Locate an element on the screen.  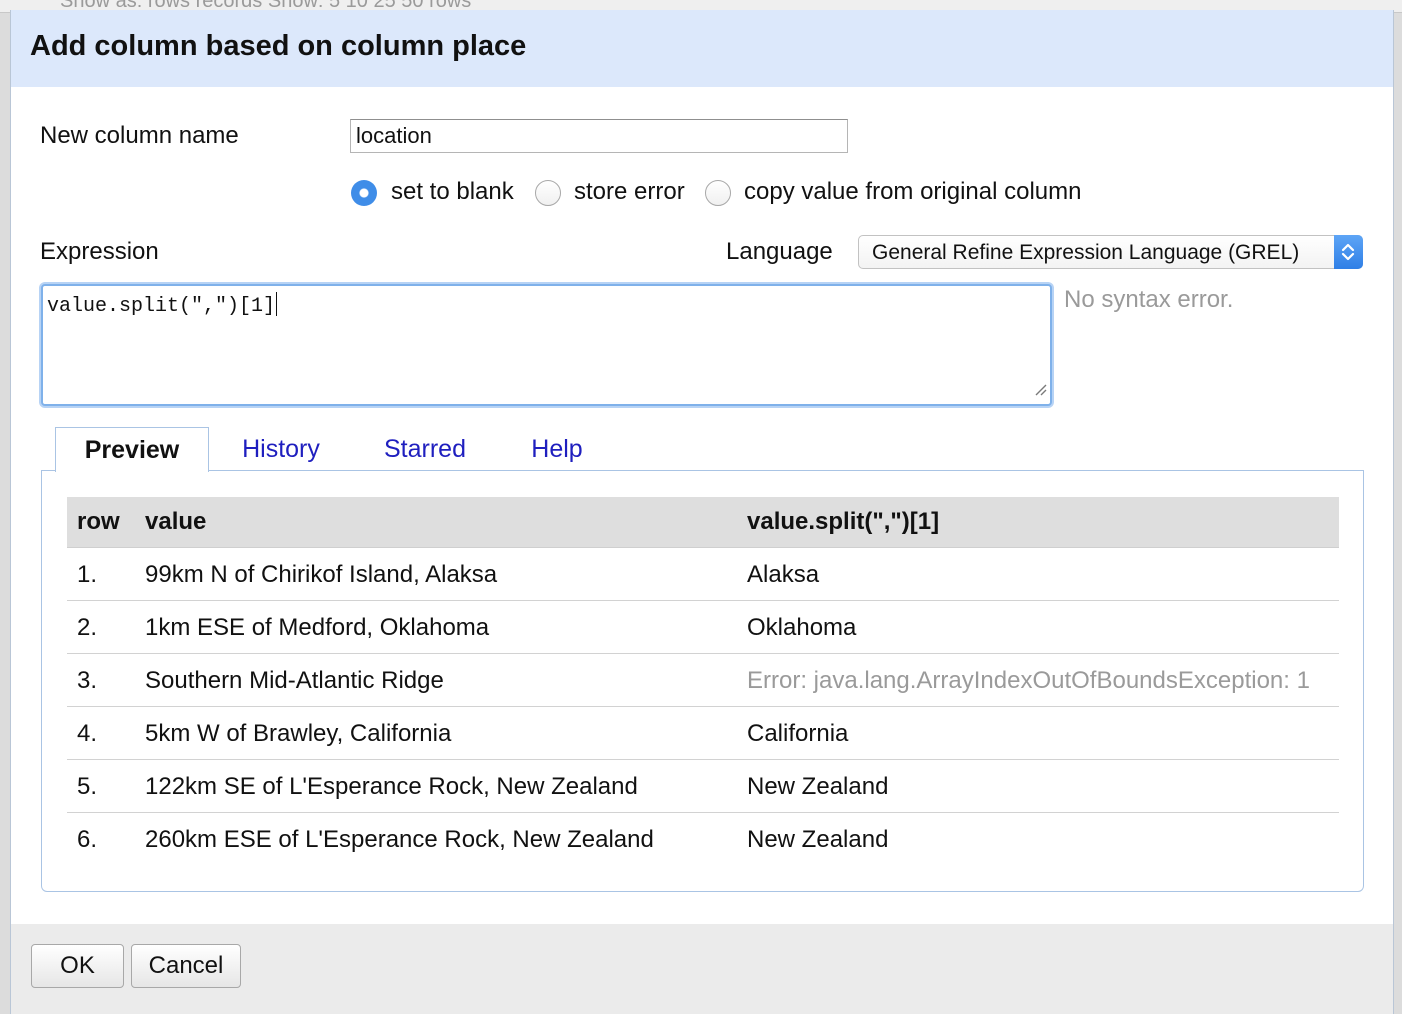
tab-history: History is located at coordinates (281, 449).